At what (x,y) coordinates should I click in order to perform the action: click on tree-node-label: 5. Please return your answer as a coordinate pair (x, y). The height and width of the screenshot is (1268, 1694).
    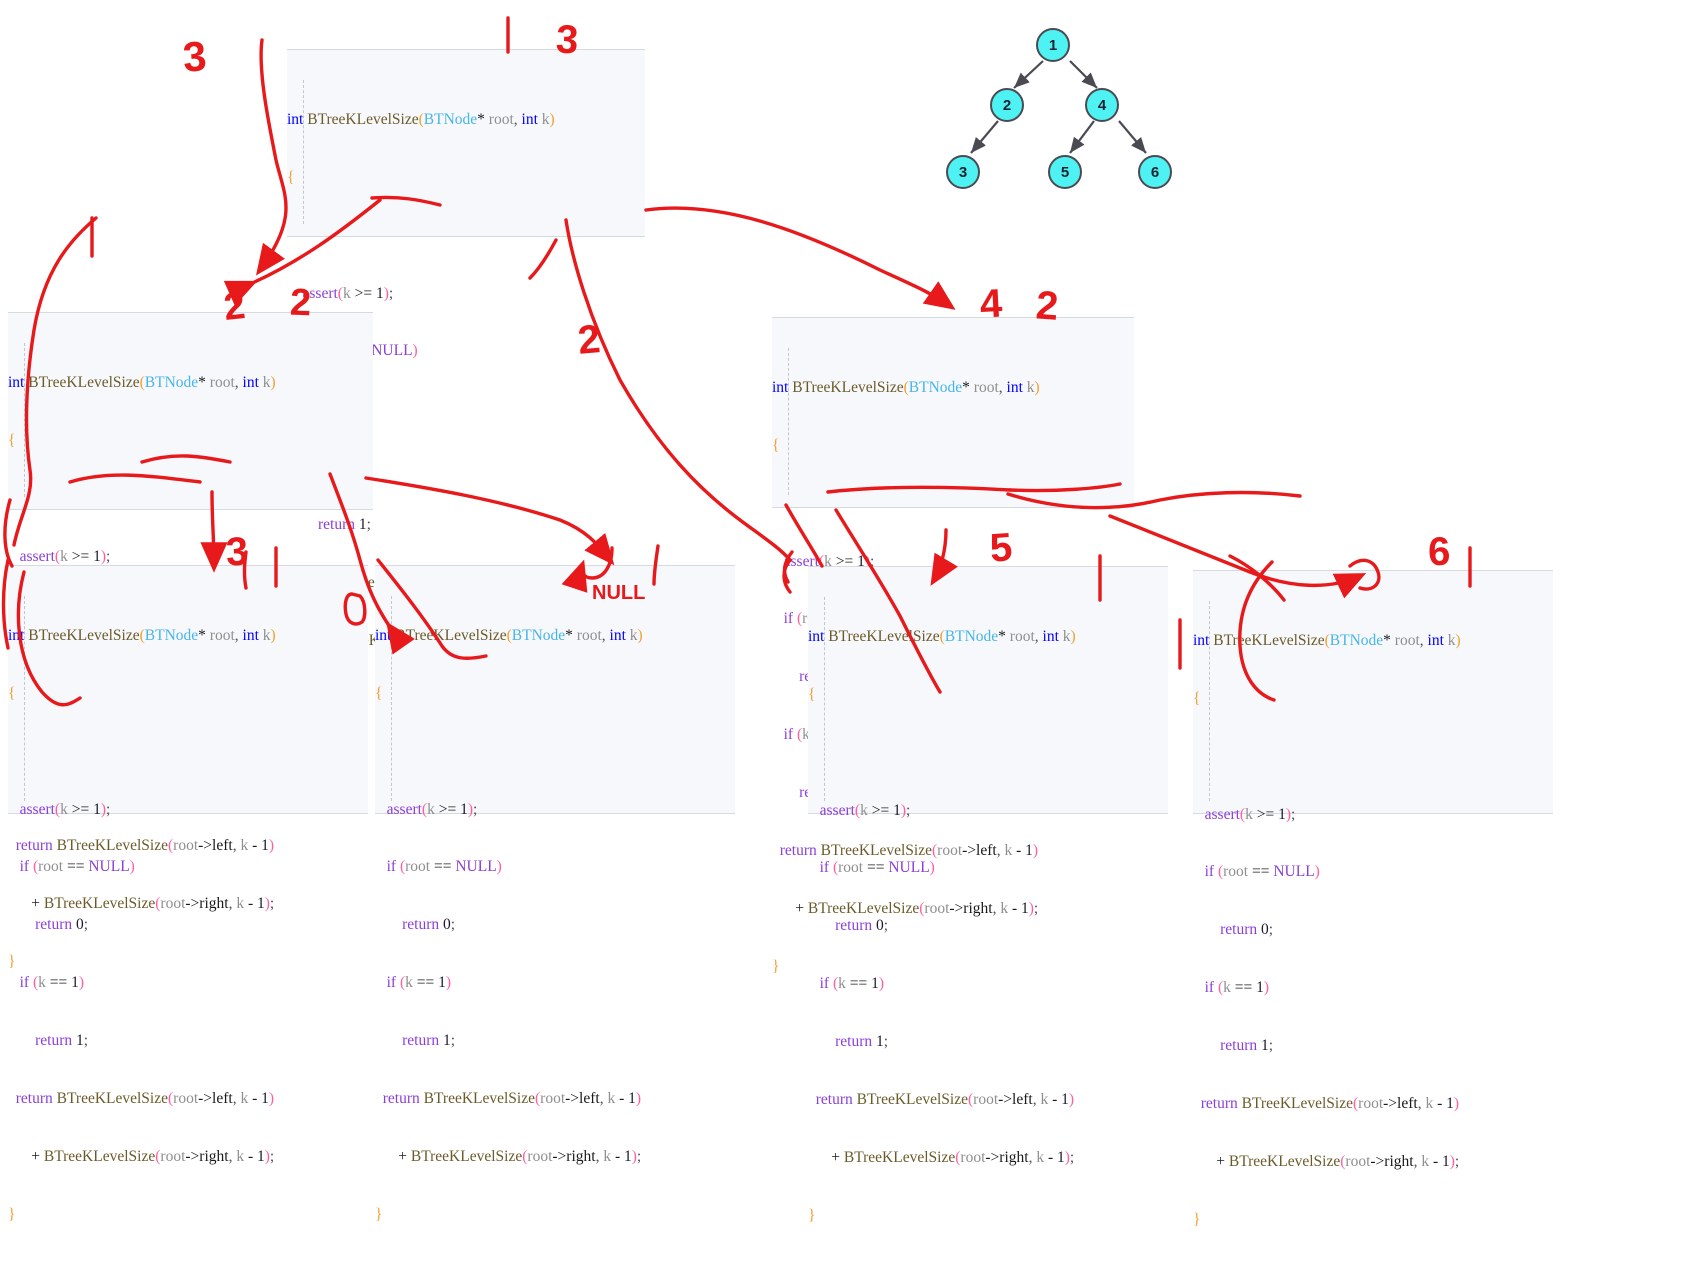
    Looking at the image, I should click on (1065, 172).